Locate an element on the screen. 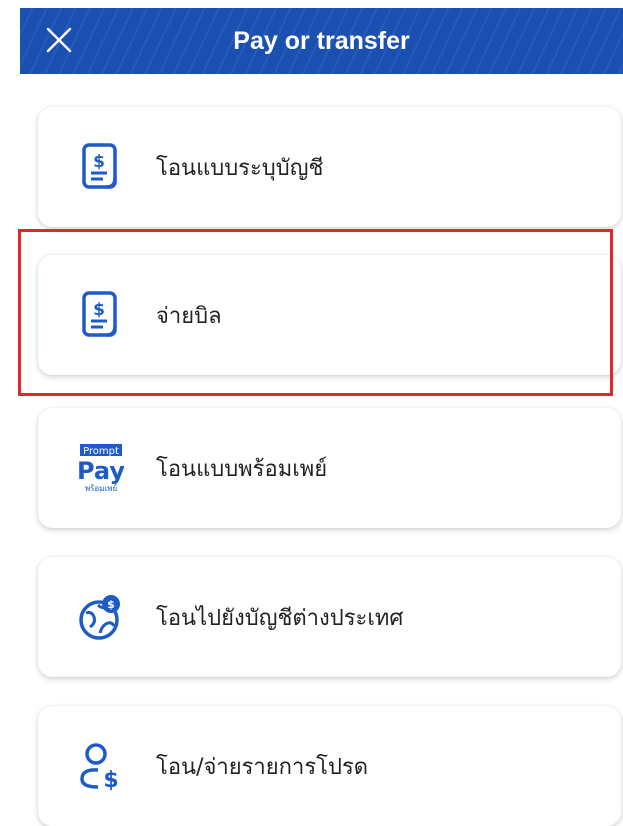 This screenshot has width=623, height=826. menu-item-label: โอนแบบระบุบัญชี is located at coordinates (240, 168).